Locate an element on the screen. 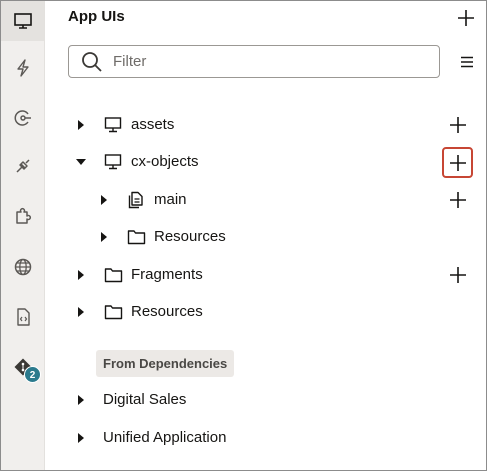 This screenshot has width=487, height=471. process-icon is located at coordinates (22, 118).